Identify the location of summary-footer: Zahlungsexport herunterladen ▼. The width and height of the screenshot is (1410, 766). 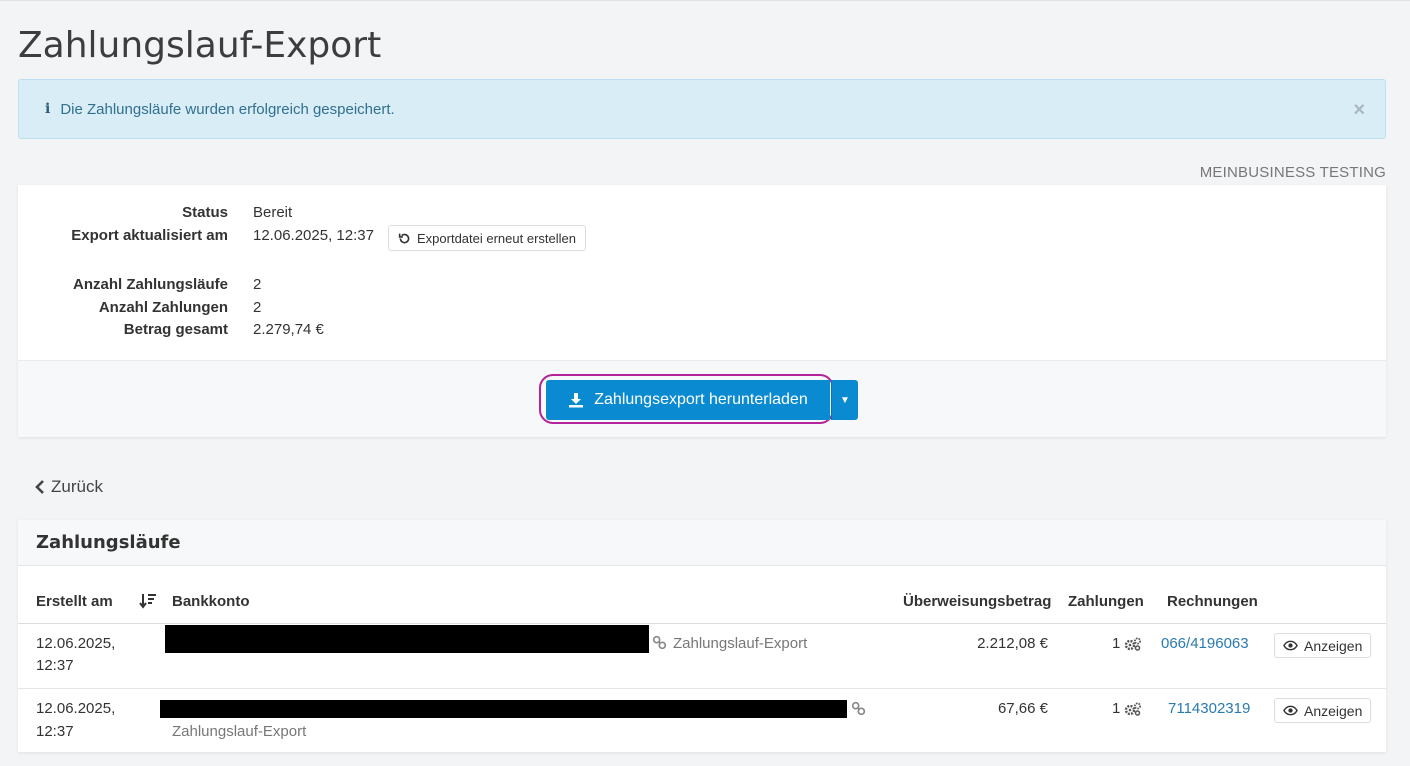
(702, 398).